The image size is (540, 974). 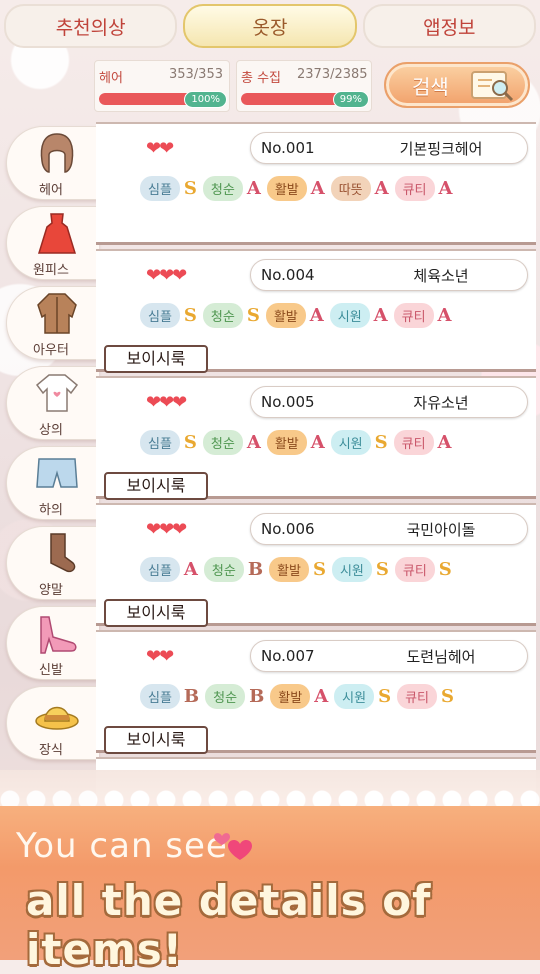 I want to click on total-stat-value: 2373/2385, so click(x=332, y=74).